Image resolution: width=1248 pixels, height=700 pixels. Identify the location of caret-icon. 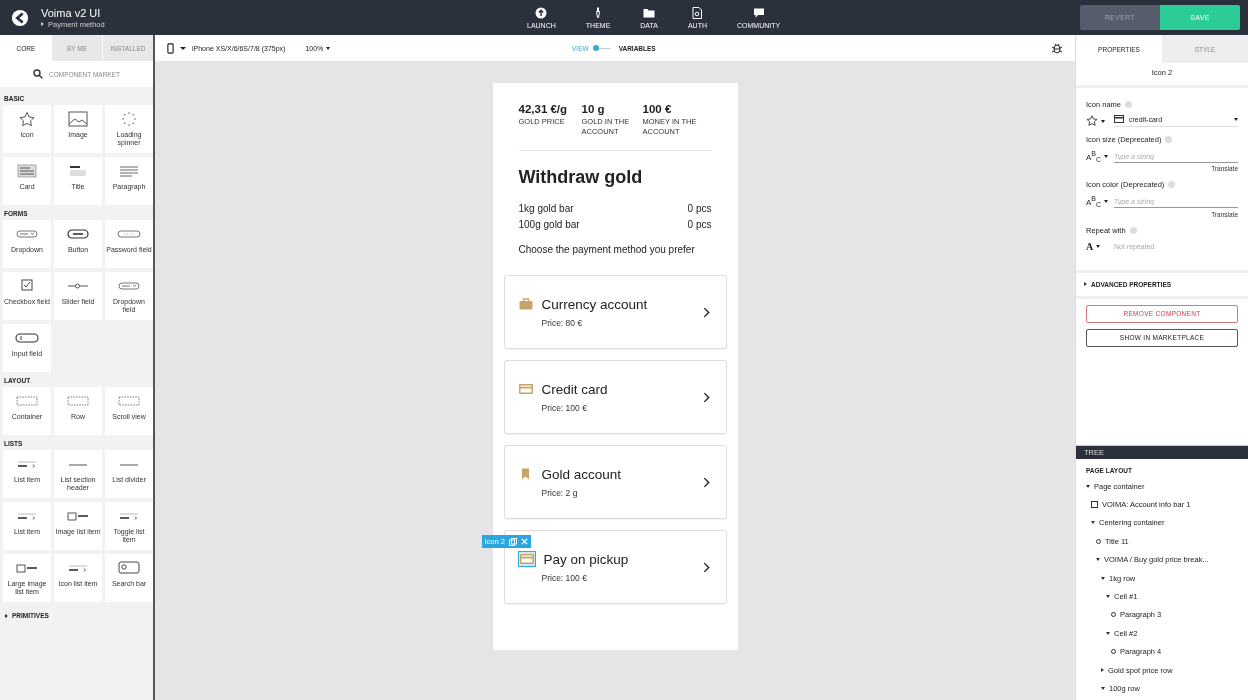
(183, 48).